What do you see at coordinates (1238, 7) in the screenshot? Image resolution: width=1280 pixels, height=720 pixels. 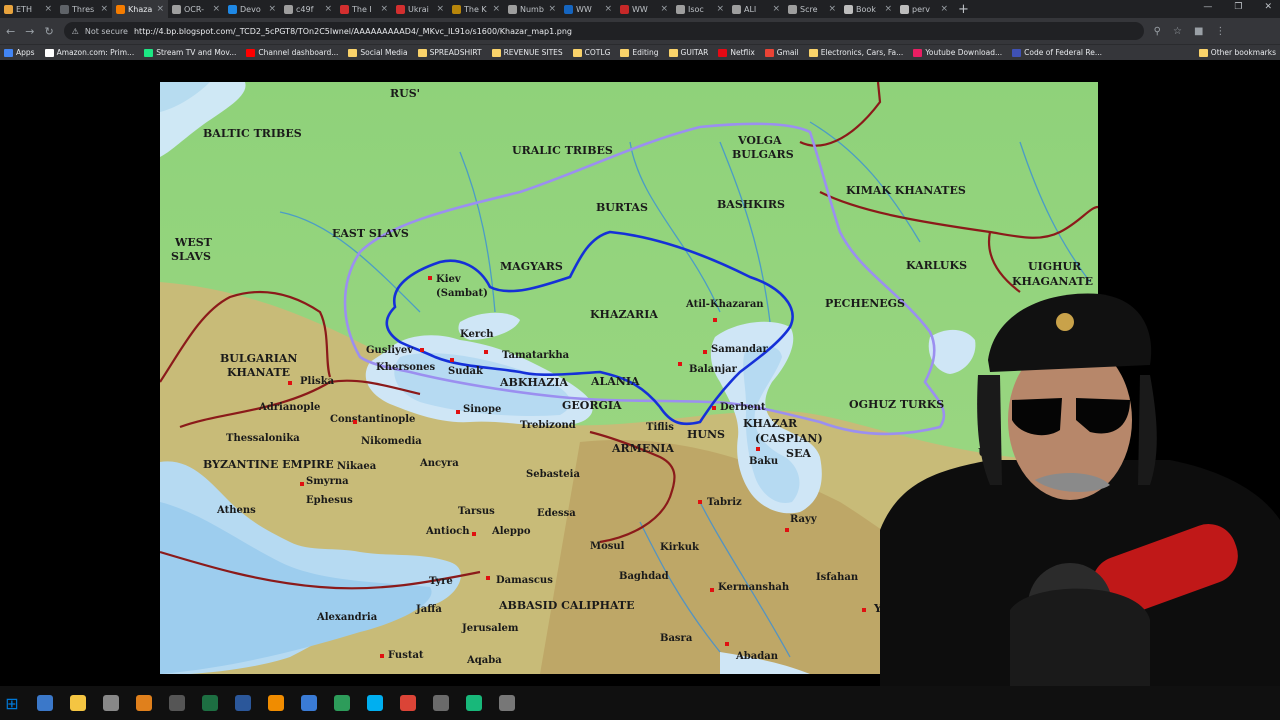 I see `maximize-icon: ❐` at bounding box center [1238, 7].